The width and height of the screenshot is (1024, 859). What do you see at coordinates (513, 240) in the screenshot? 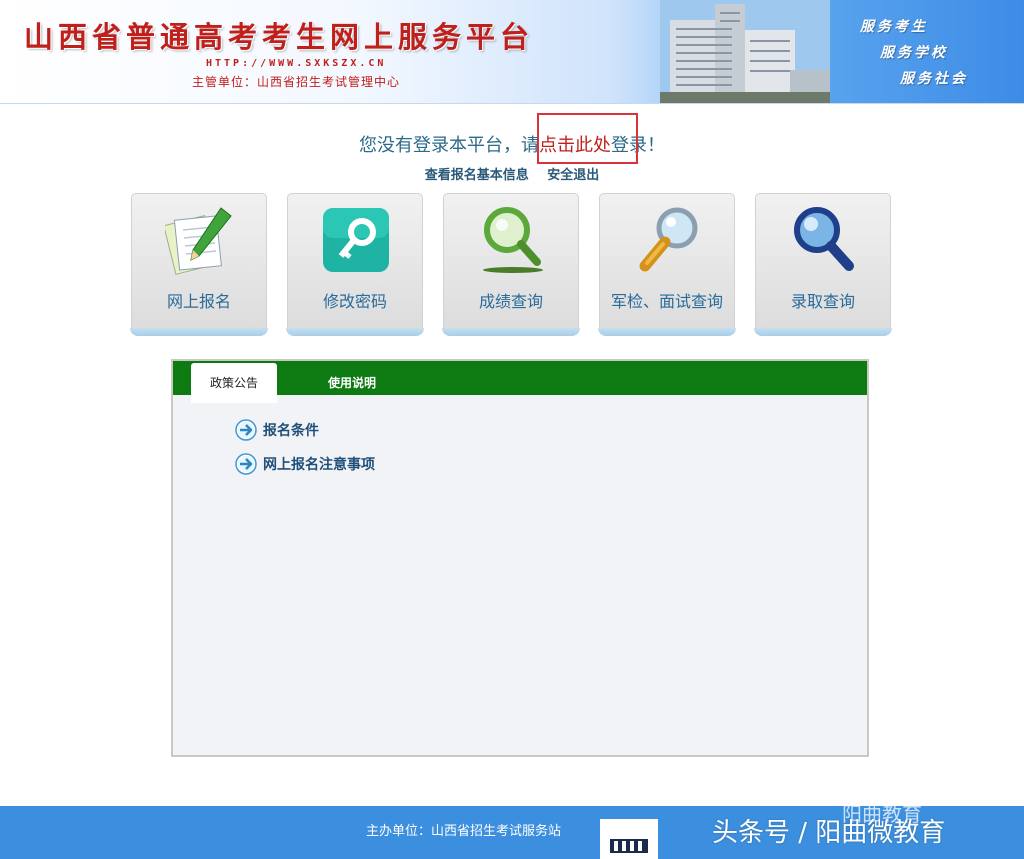
I see `green-magnifier-icon` at bounding box center [513, 240].